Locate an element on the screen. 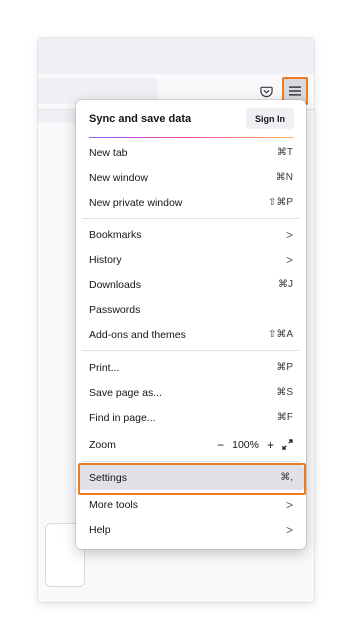  zoom-label: Zoom is located at coordinates (102, 444).